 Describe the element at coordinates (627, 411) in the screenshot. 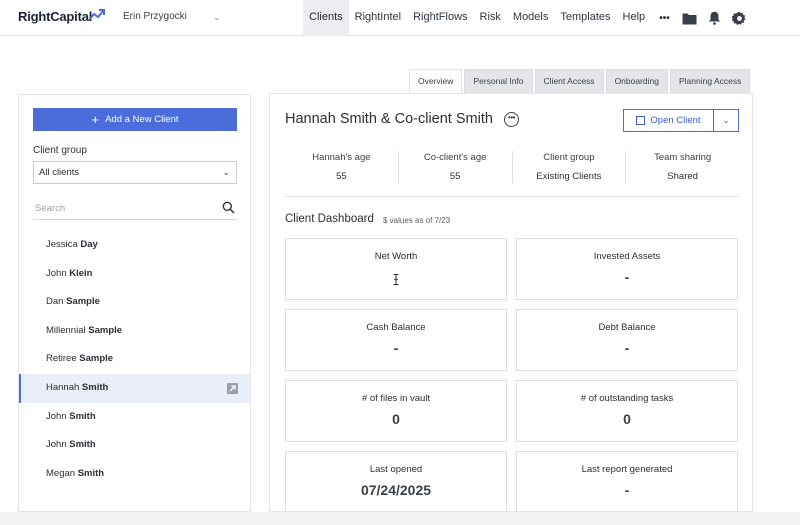

I see `card-outstanding-tasks: # of outstanding tasks 0` at that location.